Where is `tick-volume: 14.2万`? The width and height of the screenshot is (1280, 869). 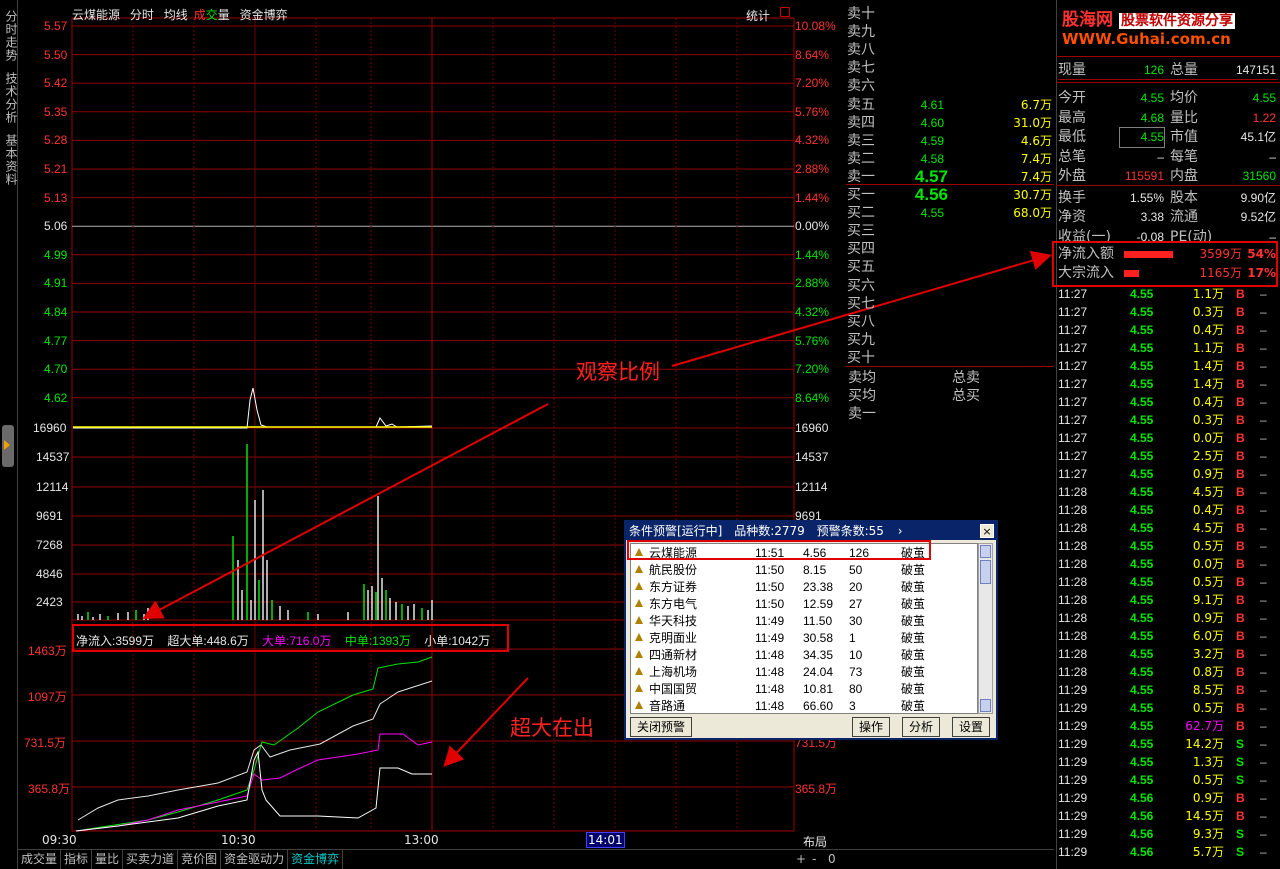 tick-volume: 14.2万 is located at coordinates (1204, 744).